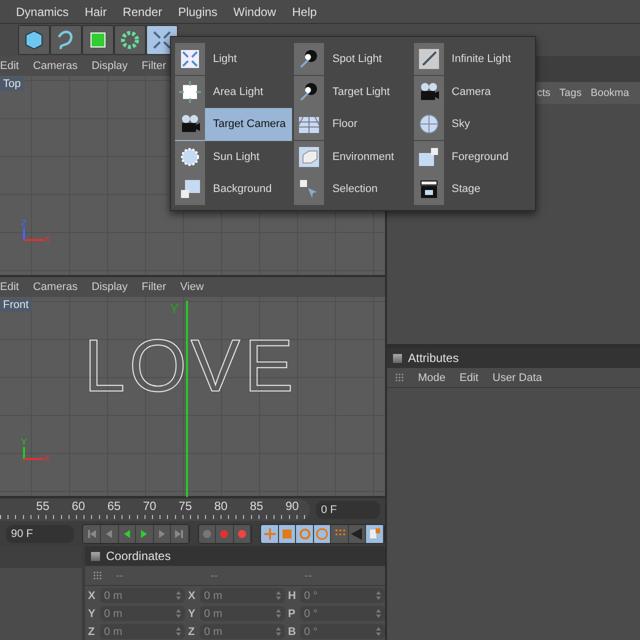 The image size is (640, 640). What do you see at coordinates (233, 59) in the screenshot?
I see `menu-item: Light` at bounding box center [233, 59].